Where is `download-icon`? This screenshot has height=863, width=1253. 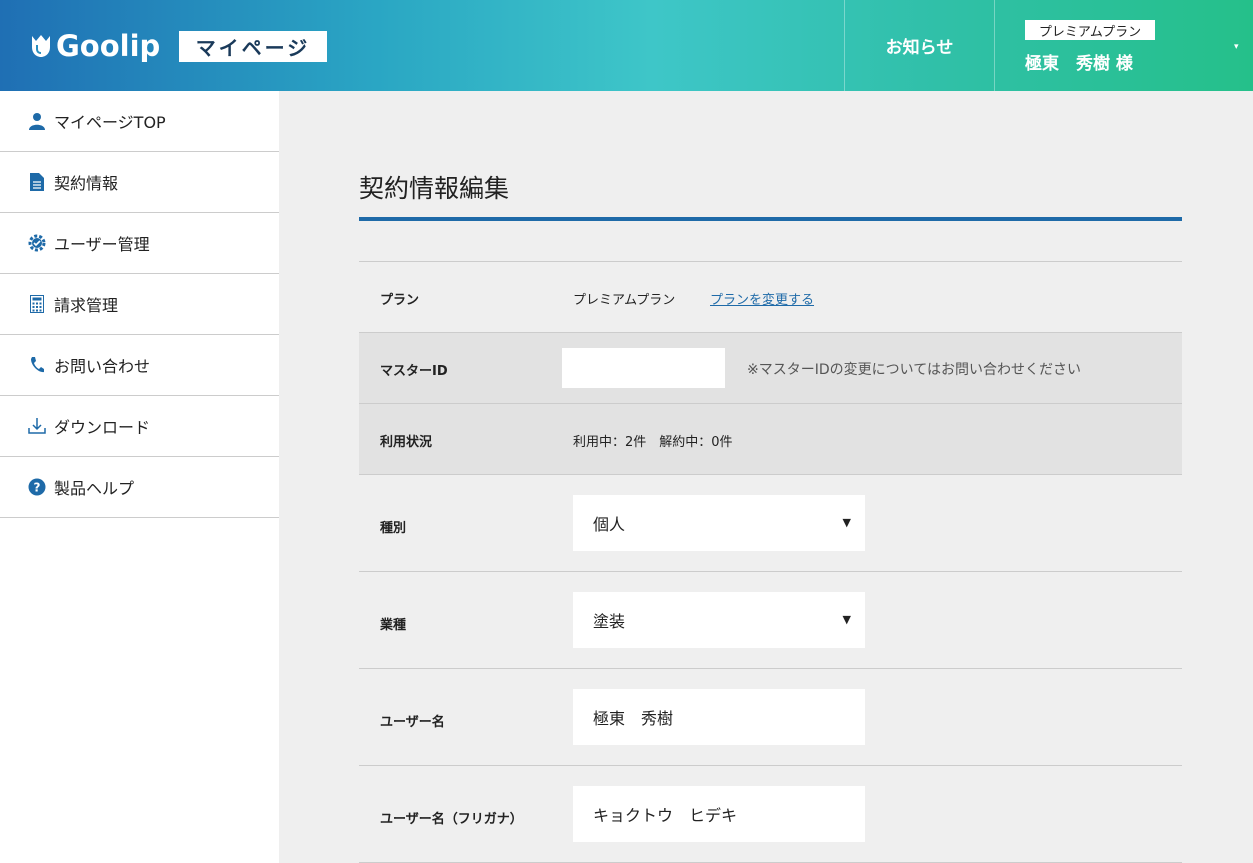 download-icon is located at coordinates (37, 426).